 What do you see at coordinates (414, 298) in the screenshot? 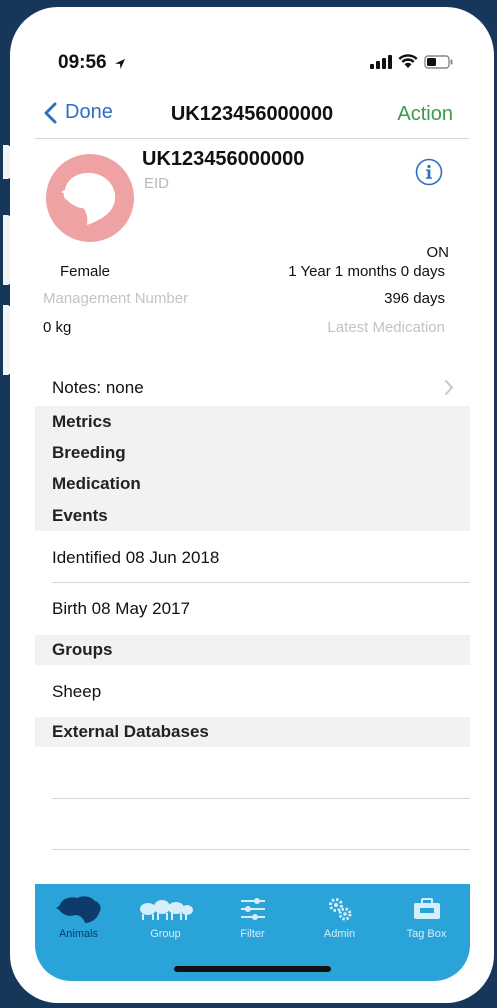
I see `days-value: 396 days` at bounding box center [414, 298].